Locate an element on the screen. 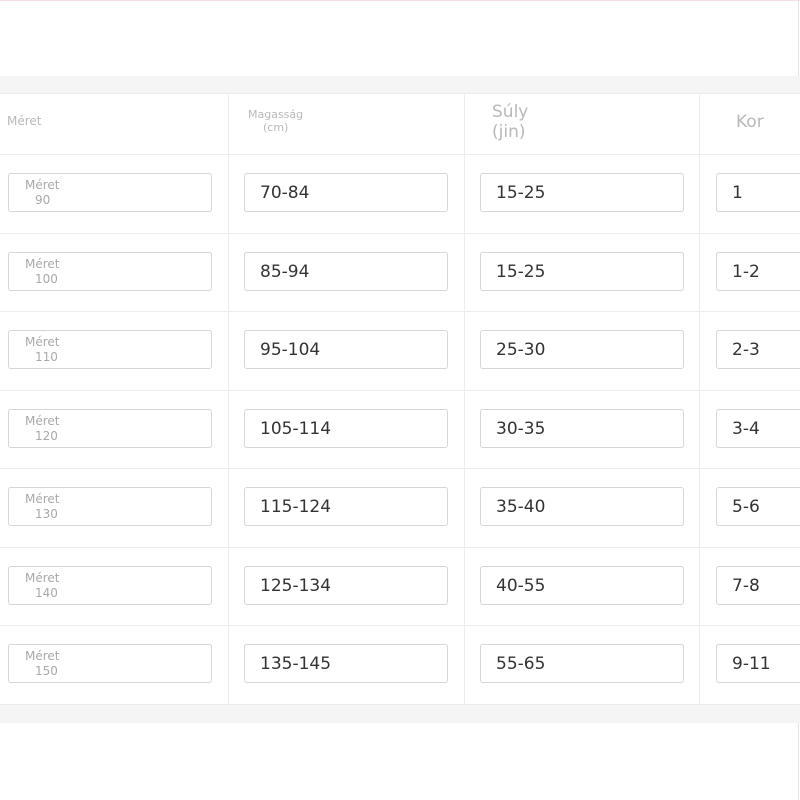 This screenshot has width=800, height=800. header-weight: Súly (jin) is located at coordinates (510, 122).